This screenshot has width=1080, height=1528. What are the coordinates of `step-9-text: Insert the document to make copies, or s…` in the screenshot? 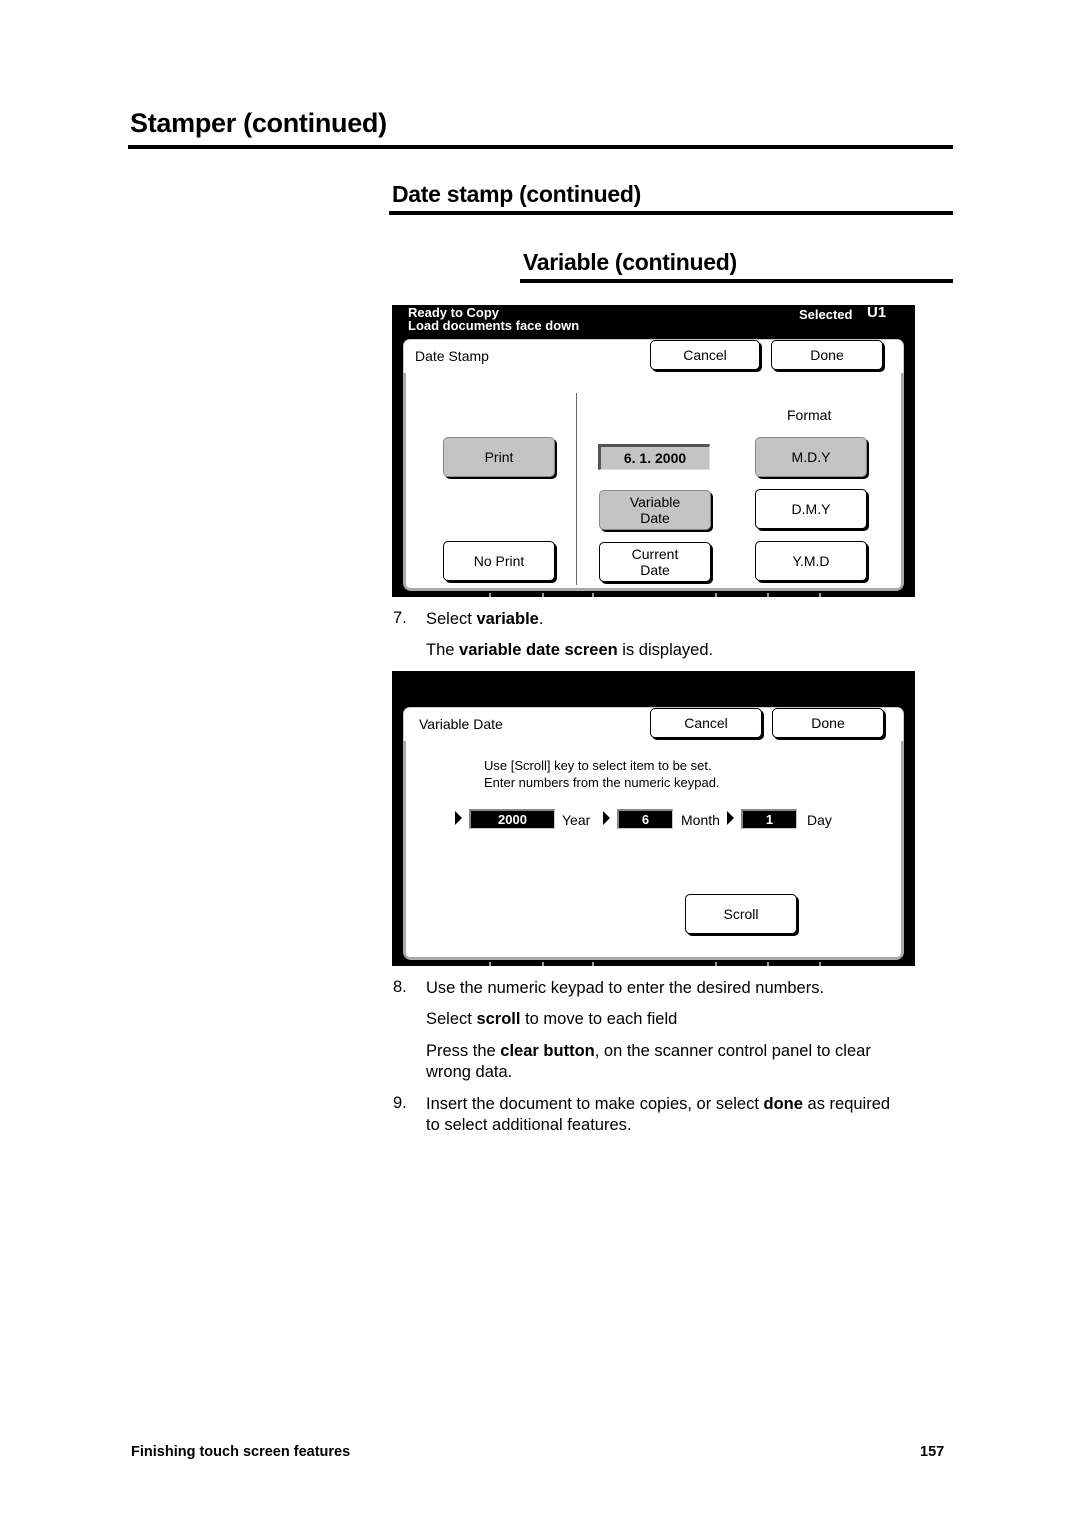 It's located at (658, 1114).